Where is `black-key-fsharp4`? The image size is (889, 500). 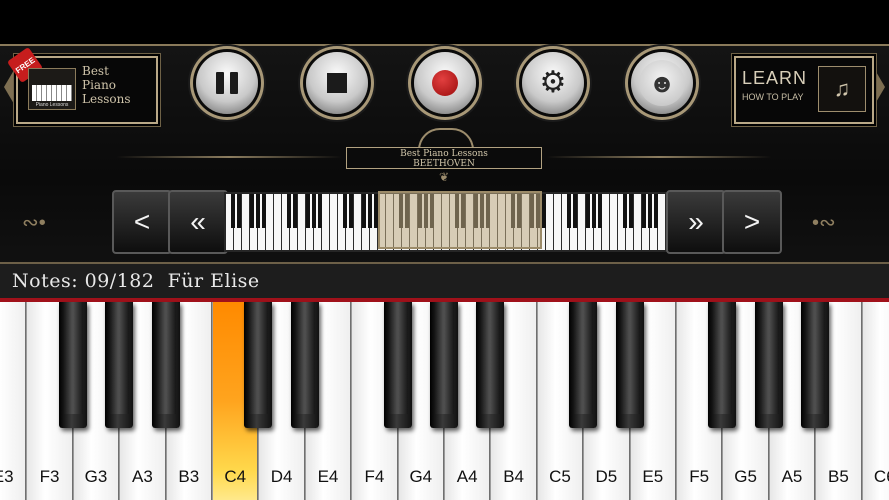 black-key-fsharp4 is located at coordinates (397, 365).